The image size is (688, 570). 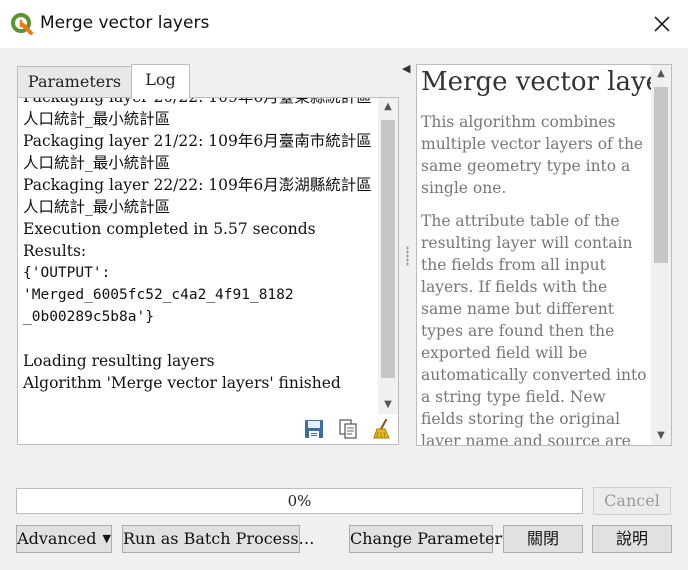 I want to click on splitter-grip-icon, so click(x=407, y=256).